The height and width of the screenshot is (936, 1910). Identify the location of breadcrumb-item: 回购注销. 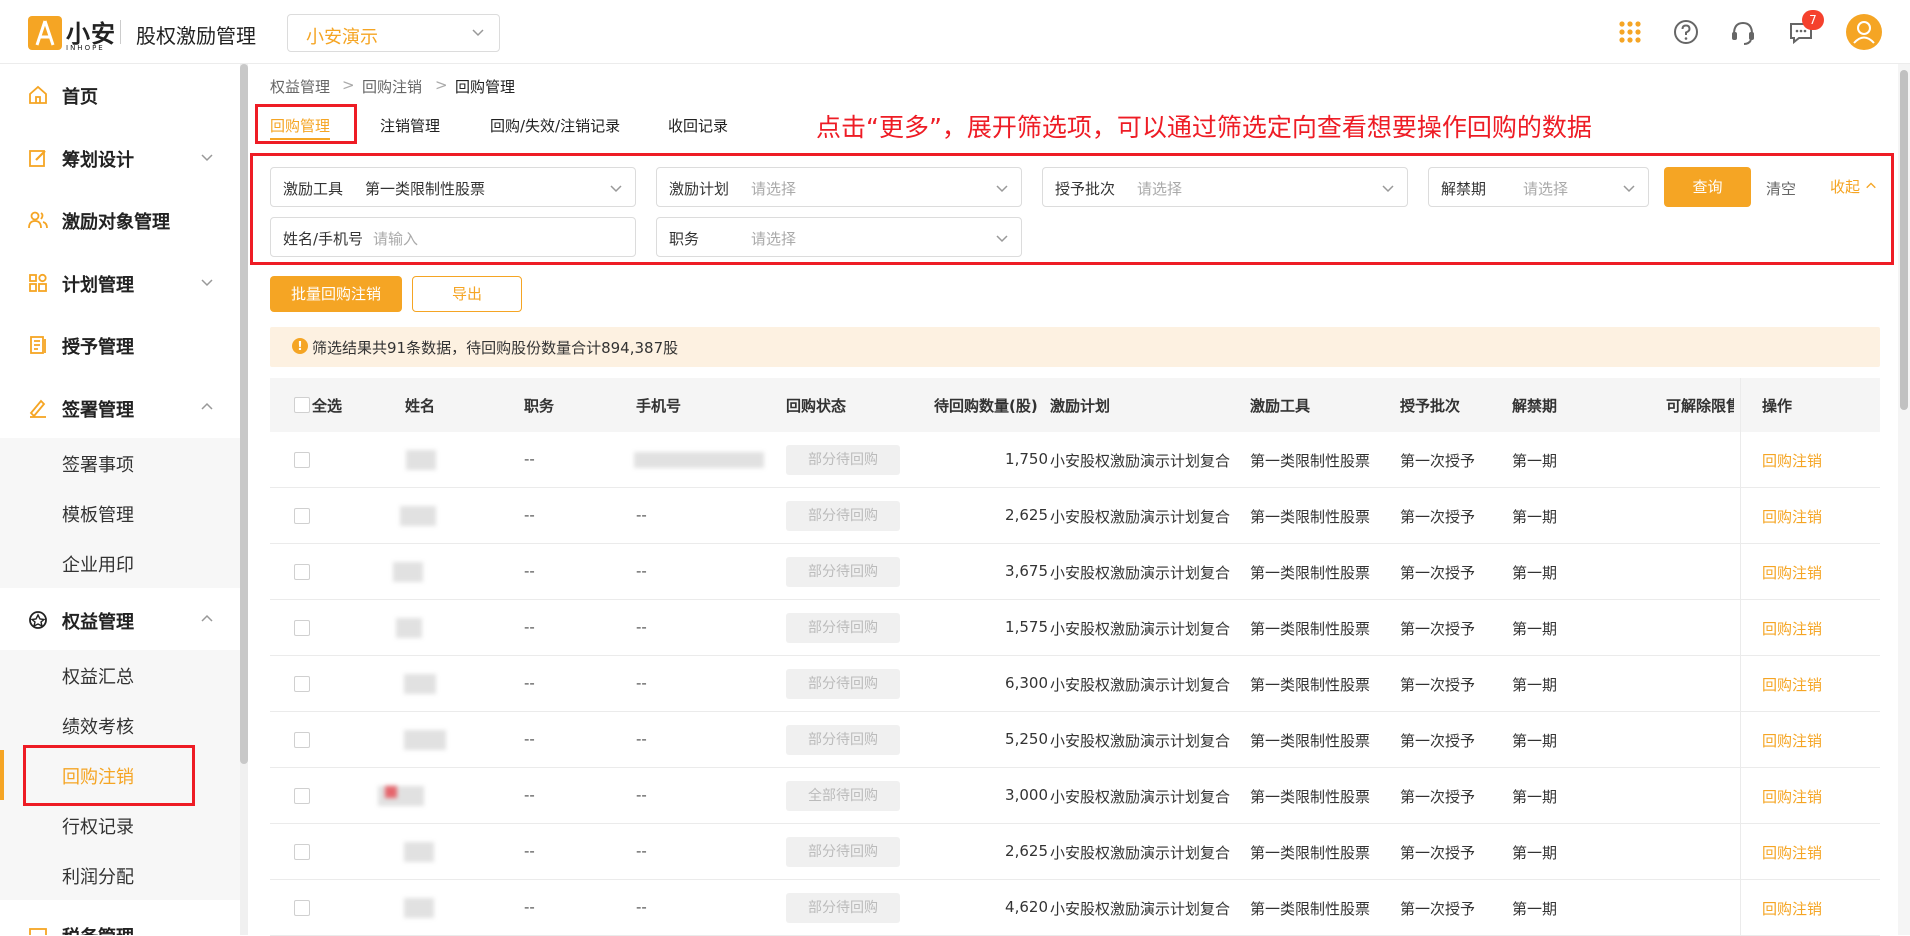
(392, 86).